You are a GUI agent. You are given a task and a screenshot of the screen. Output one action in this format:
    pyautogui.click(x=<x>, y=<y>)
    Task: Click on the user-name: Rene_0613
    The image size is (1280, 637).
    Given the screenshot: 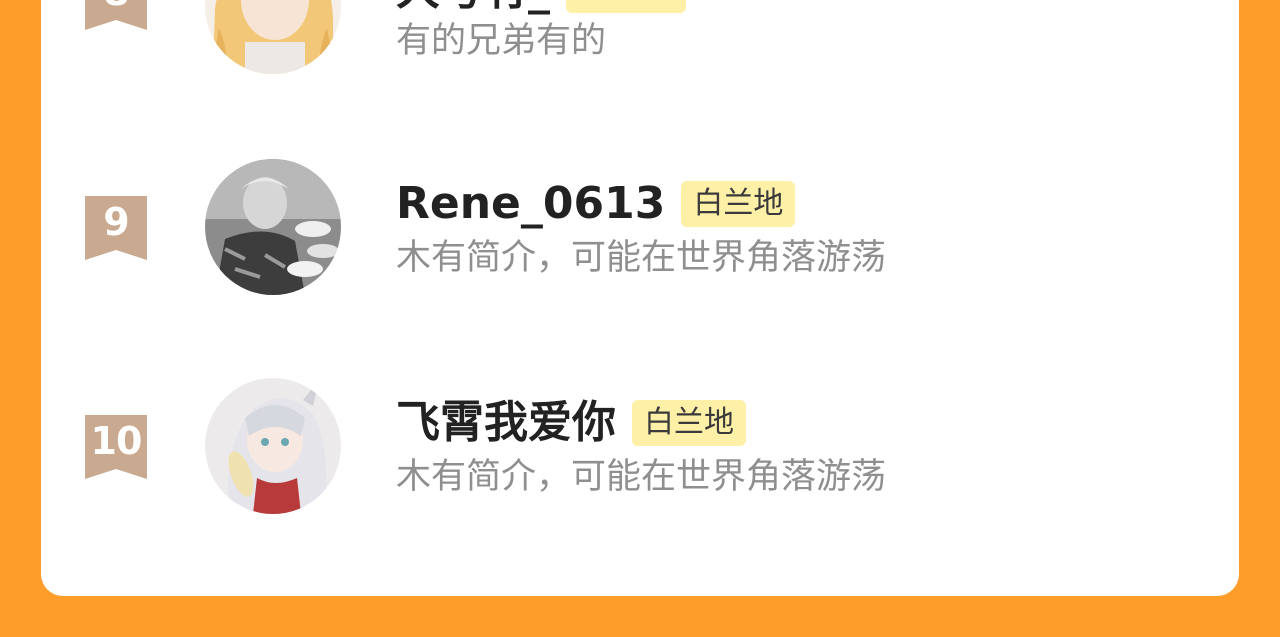 What is the action you would take?
    pyautogui.click(x=531, y=203)
    